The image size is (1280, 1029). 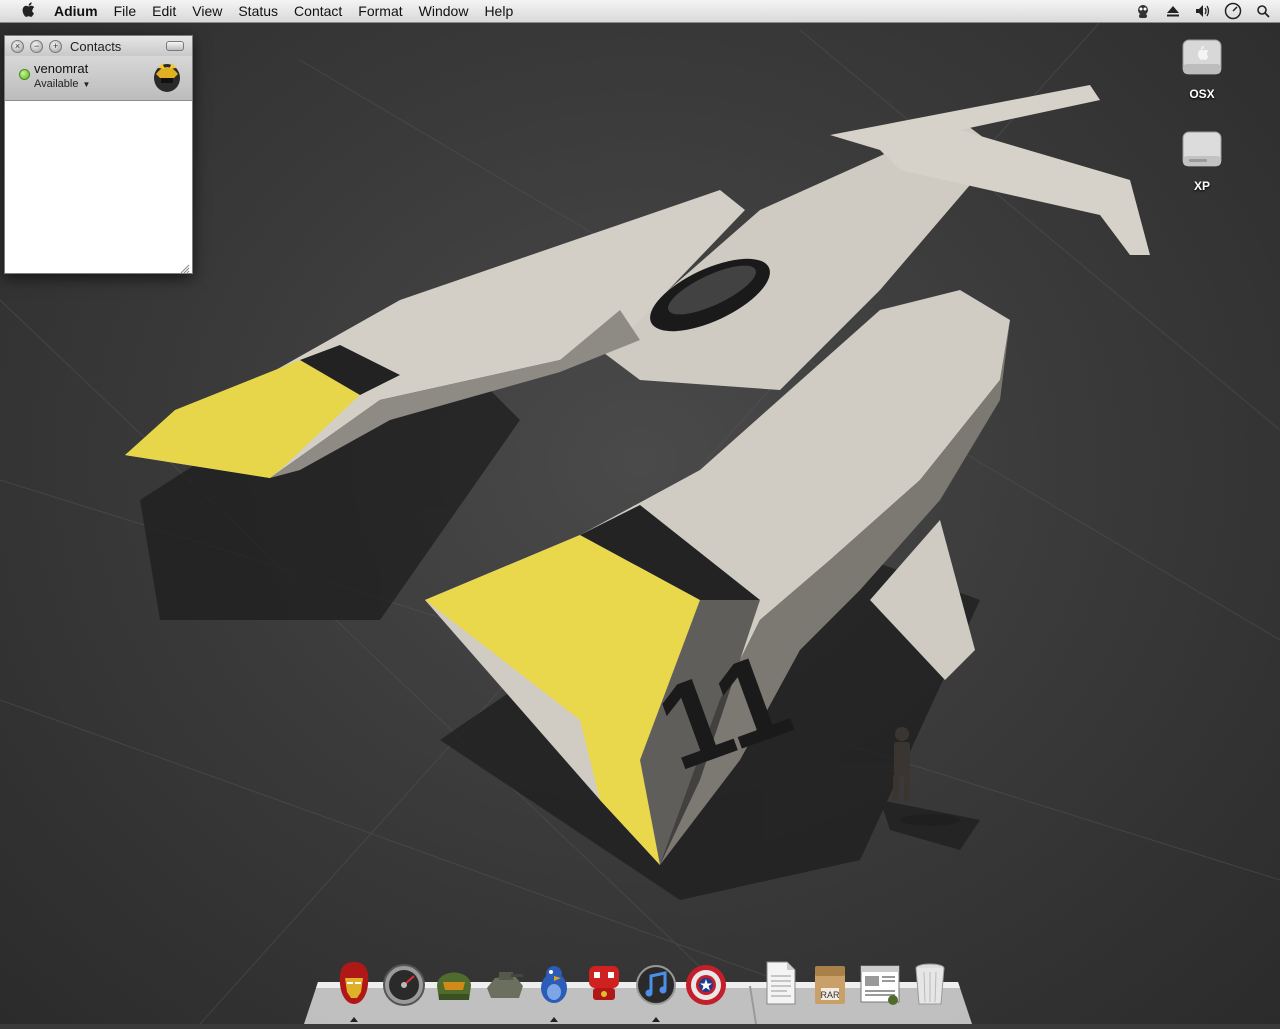 What do you see at coordinates (98, 78) in the screenshot?
I see `user-status-bar: venomrat Available ▼` at bounding box center [98, 78].